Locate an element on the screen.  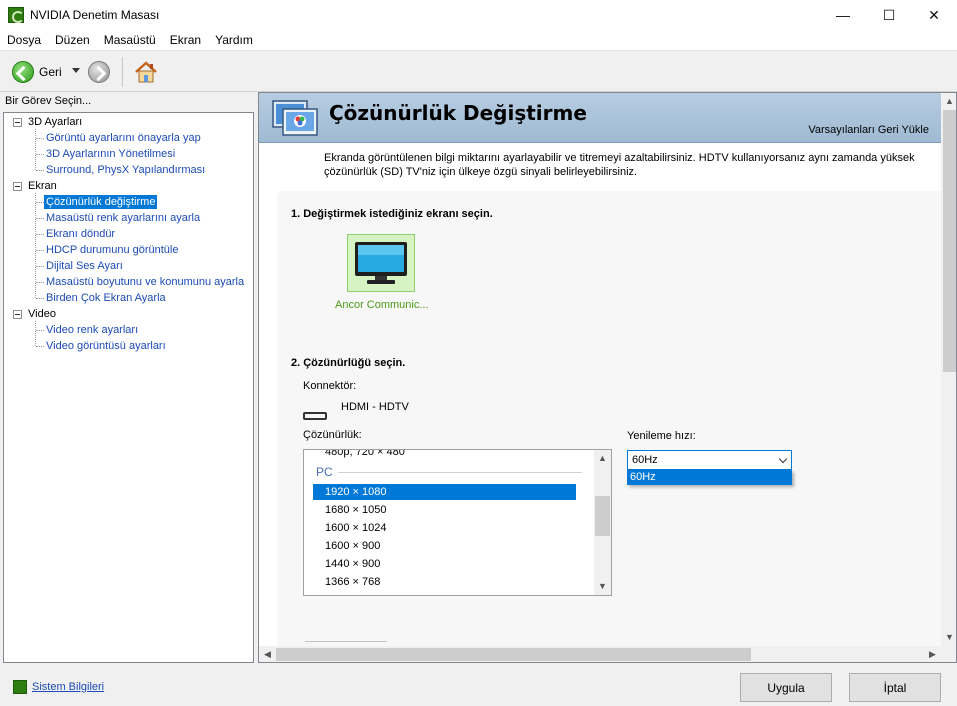
monitor-icon is located at coordinates (381, 263).